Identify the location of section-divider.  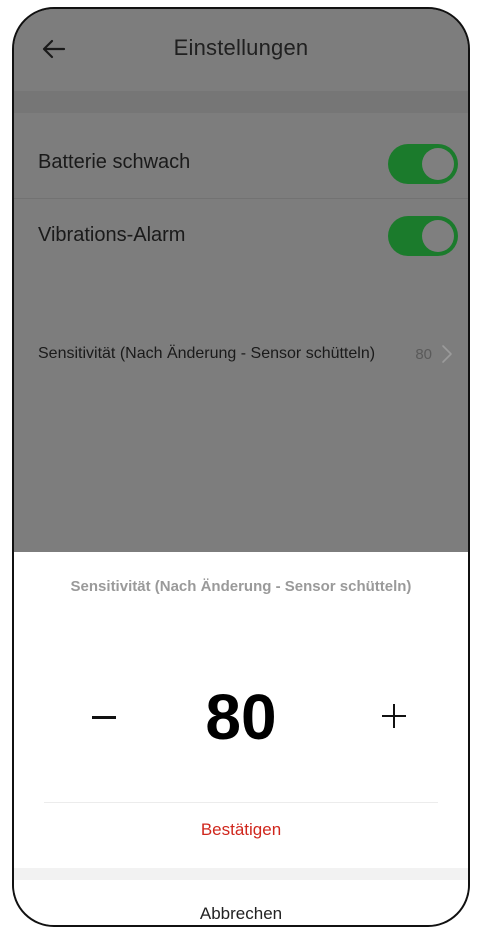
(241, 102).